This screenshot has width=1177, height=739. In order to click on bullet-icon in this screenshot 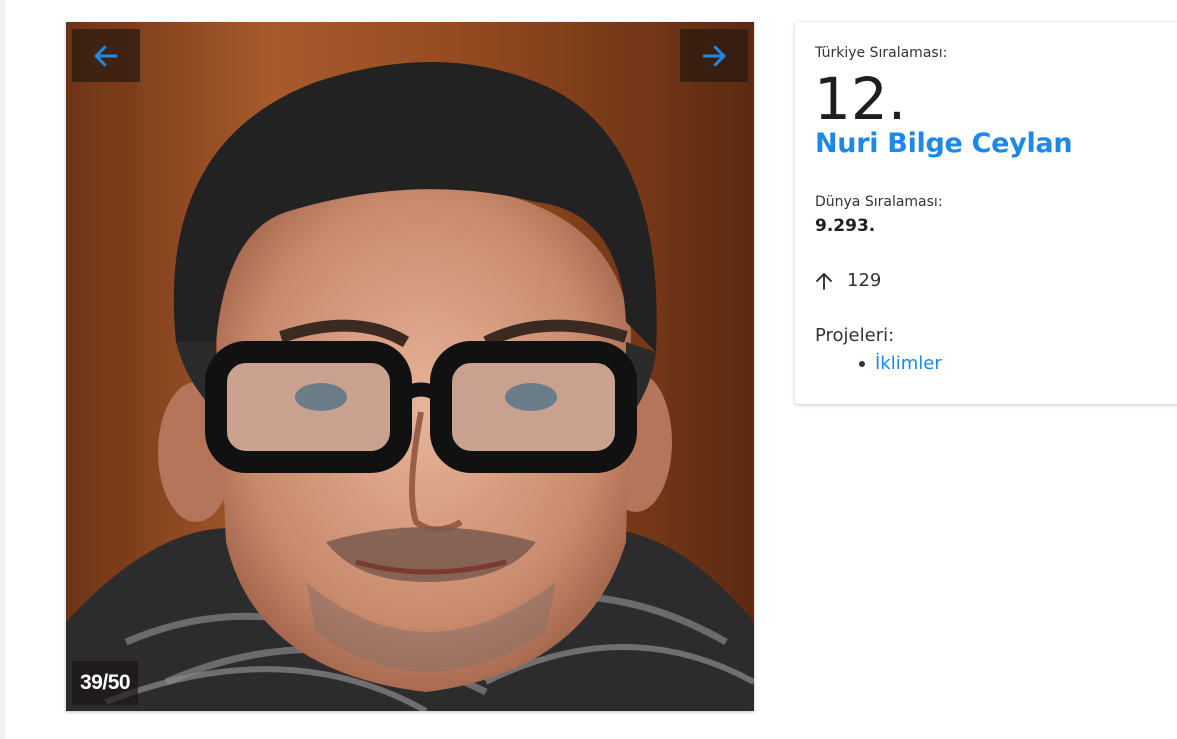, I will do `click(862, 363)`.